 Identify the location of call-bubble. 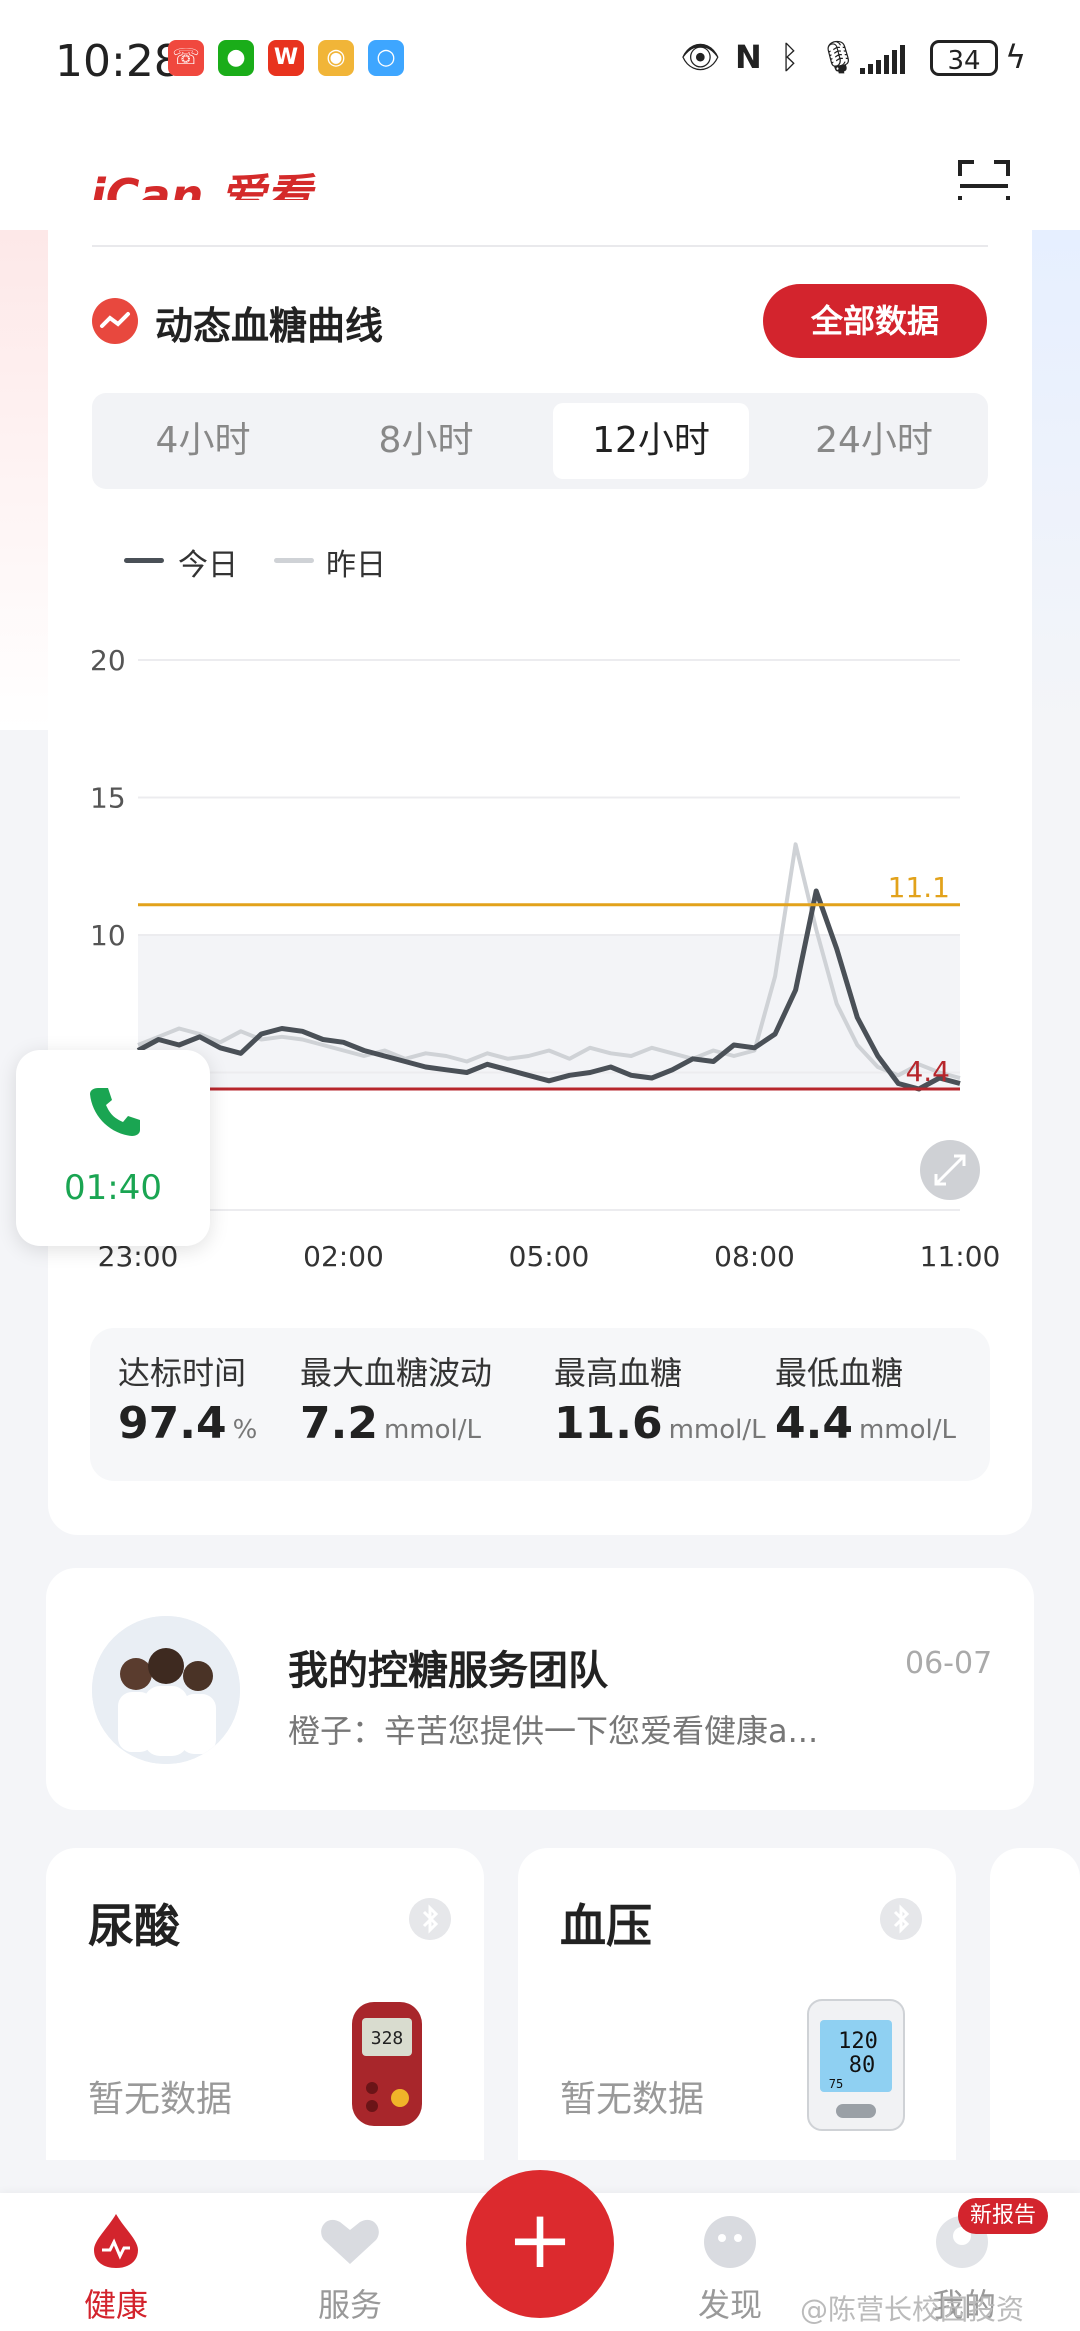
(113, 1148).